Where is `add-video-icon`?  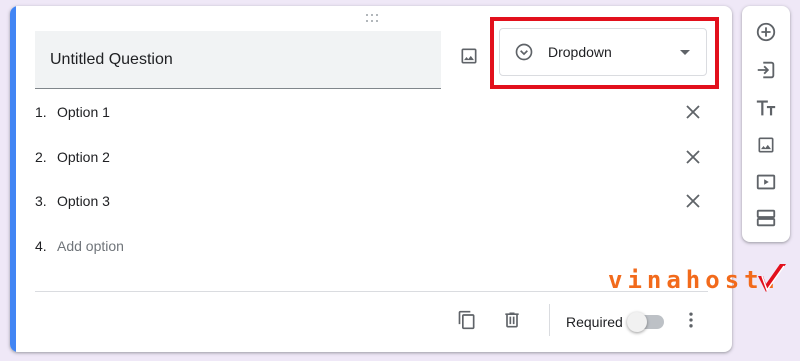 add-video-icon is located at coordinates (766, 182).